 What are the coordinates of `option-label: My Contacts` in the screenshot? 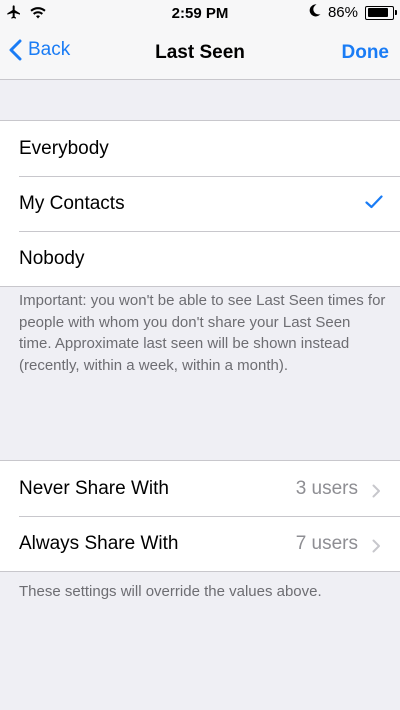 It's located at (72, 203).